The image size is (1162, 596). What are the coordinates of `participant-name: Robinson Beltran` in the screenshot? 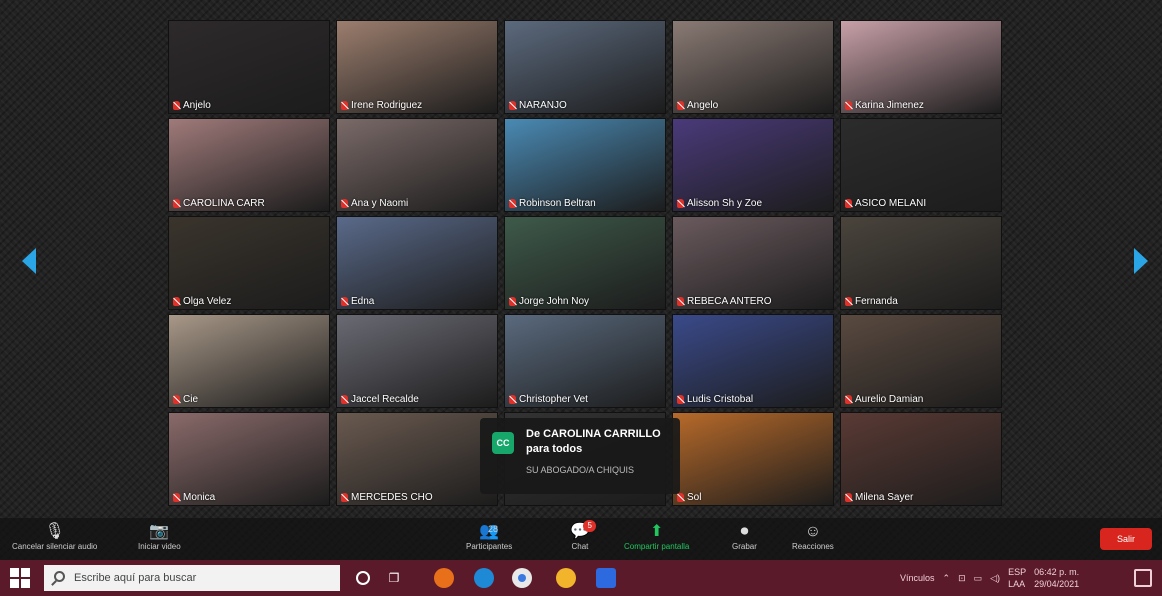 It's located at (552, 203).